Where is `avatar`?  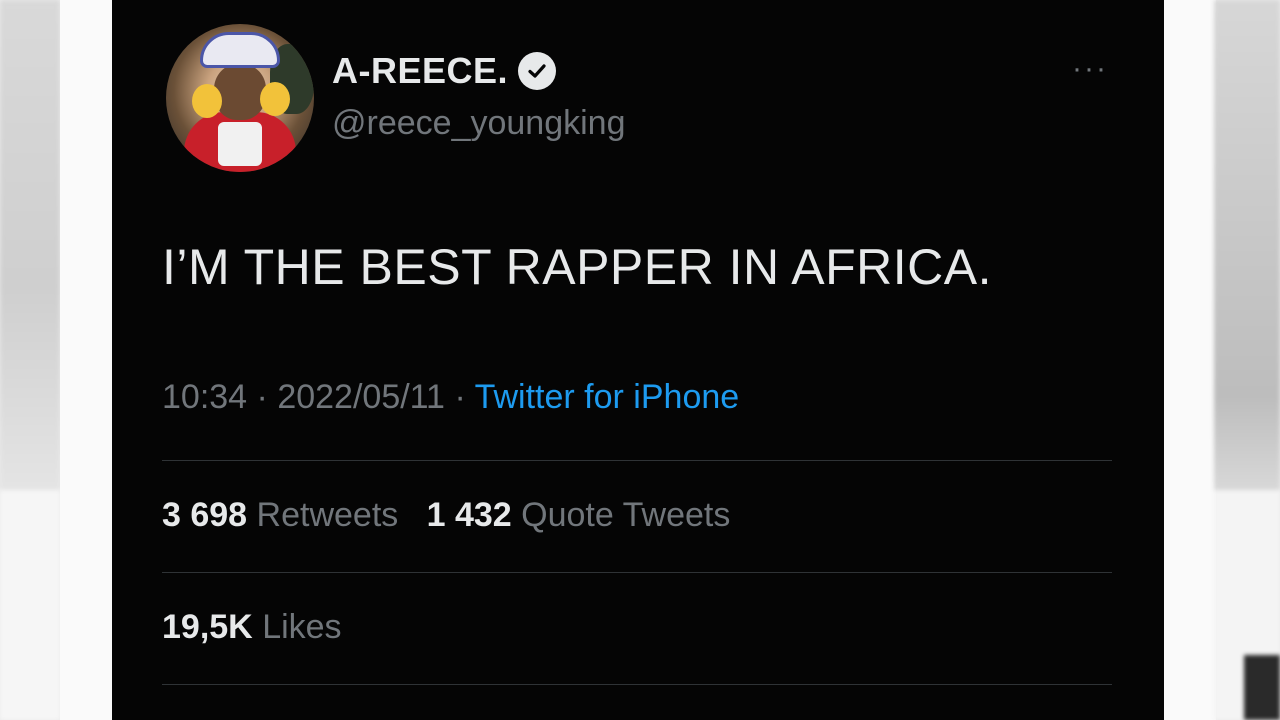
avatar is located at coordinates (240, 98).